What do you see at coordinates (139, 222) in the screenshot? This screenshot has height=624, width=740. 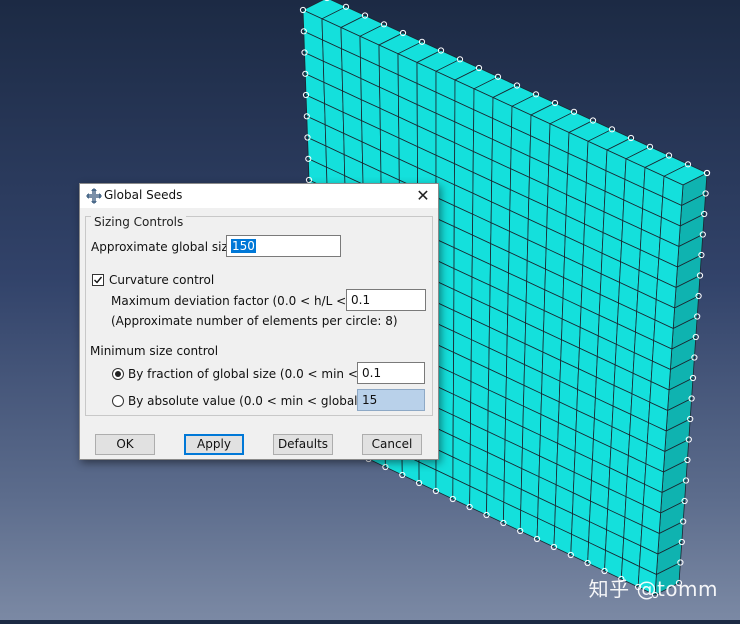 I see `sizing-controls-title: Sizing Controls` at bounding box center [139, 222].